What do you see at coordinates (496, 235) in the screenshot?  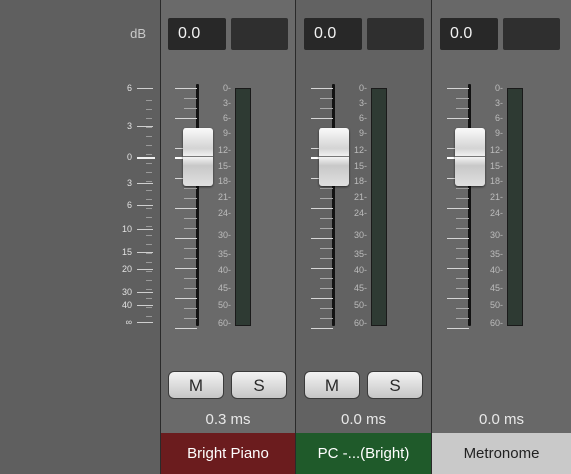 I see `meter-scale-label: 30-` at bounding box center [496, 235].